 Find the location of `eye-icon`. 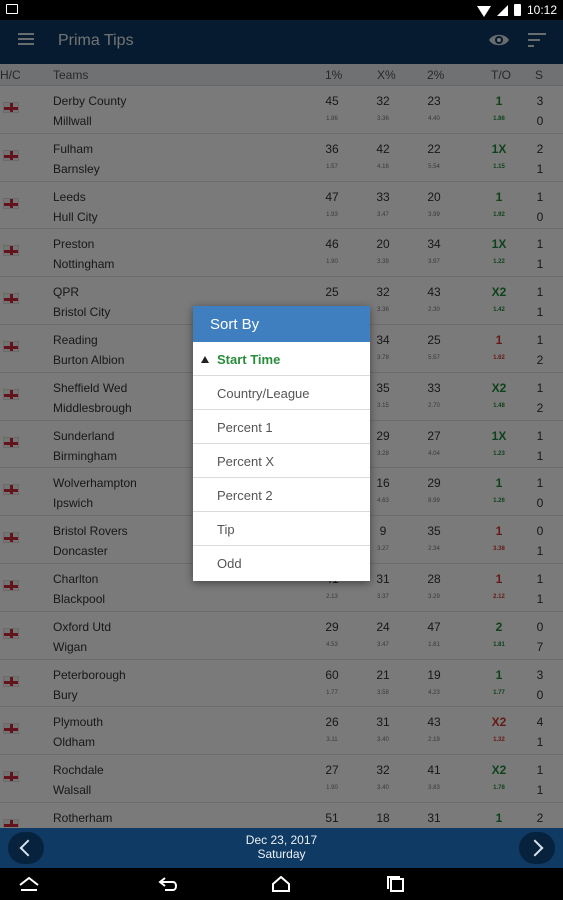

eye-icon is located at coordinates (499, 40).